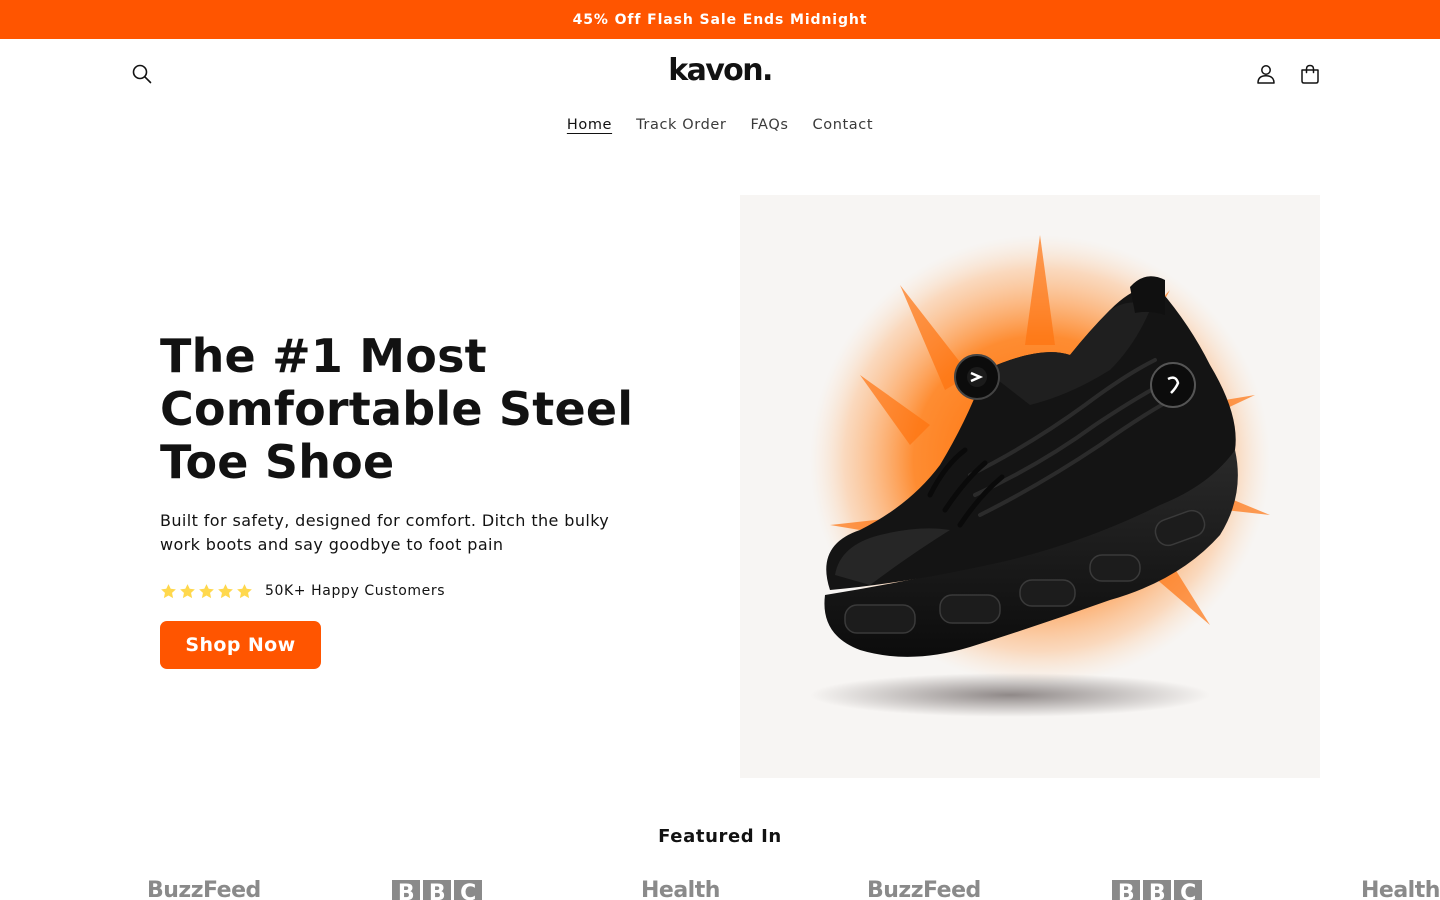 The image size is (1440, 900). I want to click on hero-title: The #1 Most Comfortable Steel Toe Shoe, so click(420, 409).